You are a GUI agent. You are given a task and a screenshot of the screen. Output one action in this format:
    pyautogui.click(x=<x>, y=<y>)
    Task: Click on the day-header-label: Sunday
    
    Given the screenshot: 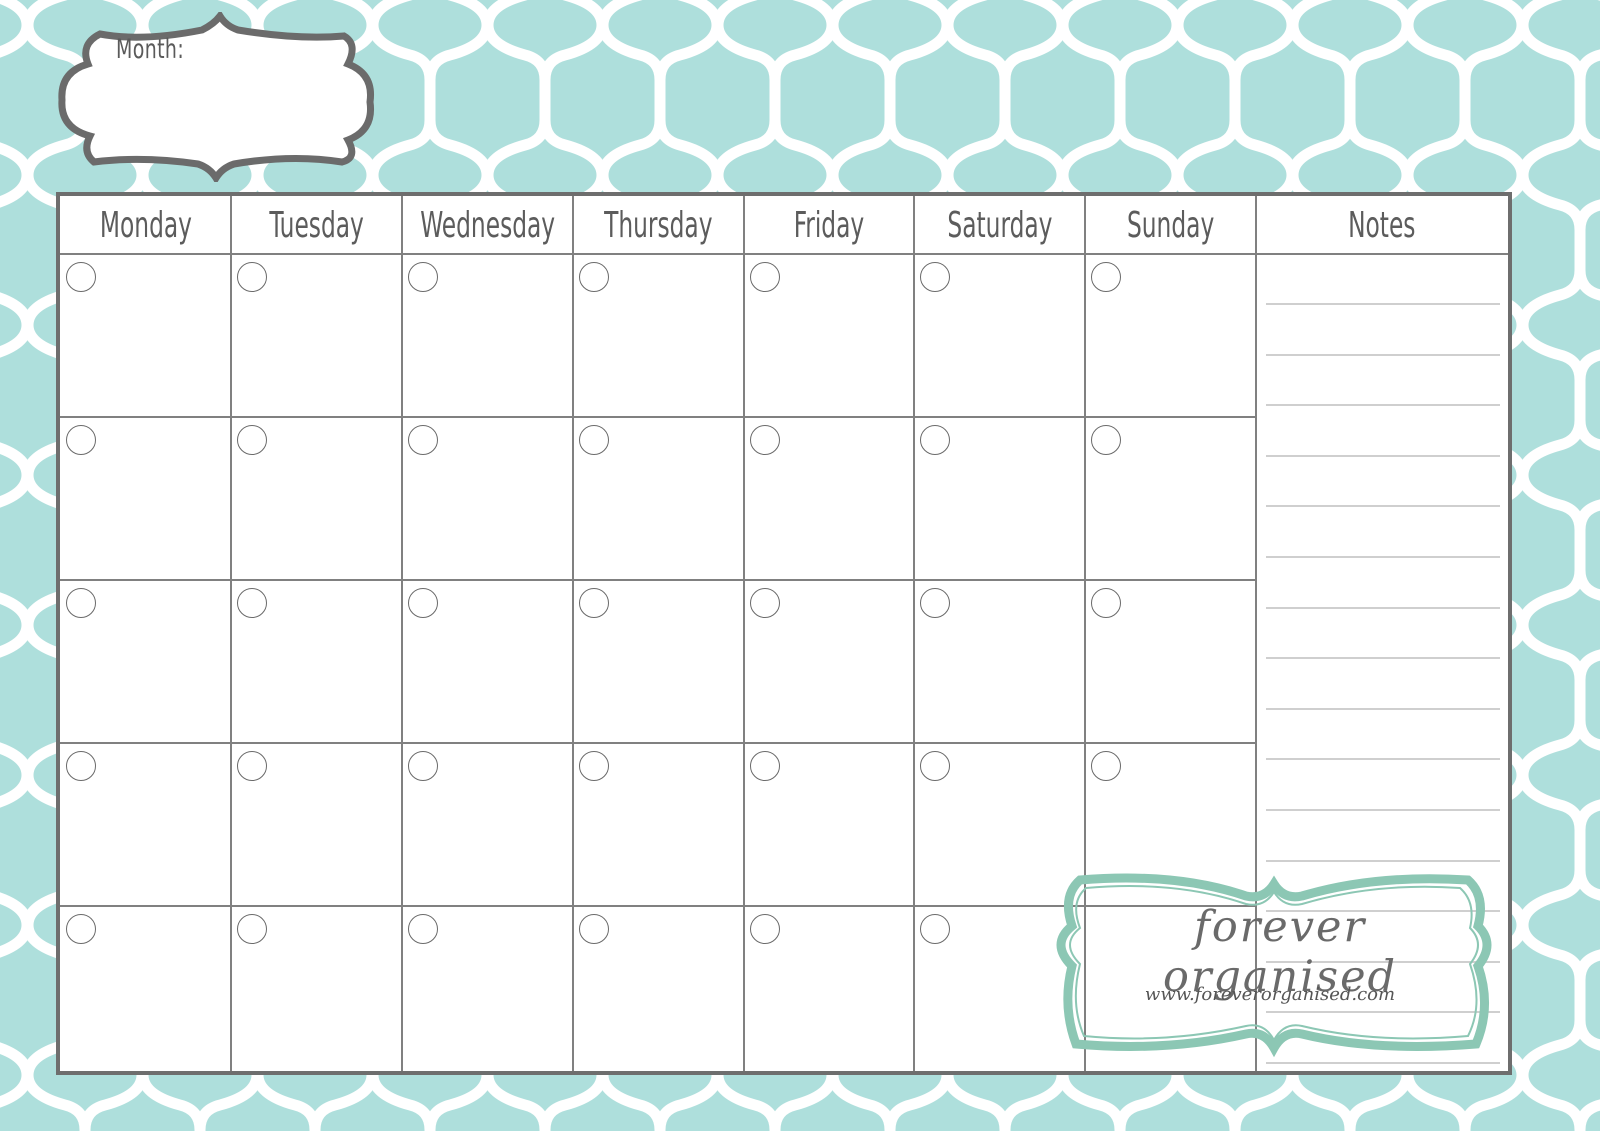 What is the action you would take?
    pyautogui.click(x=1170, y=225)
    